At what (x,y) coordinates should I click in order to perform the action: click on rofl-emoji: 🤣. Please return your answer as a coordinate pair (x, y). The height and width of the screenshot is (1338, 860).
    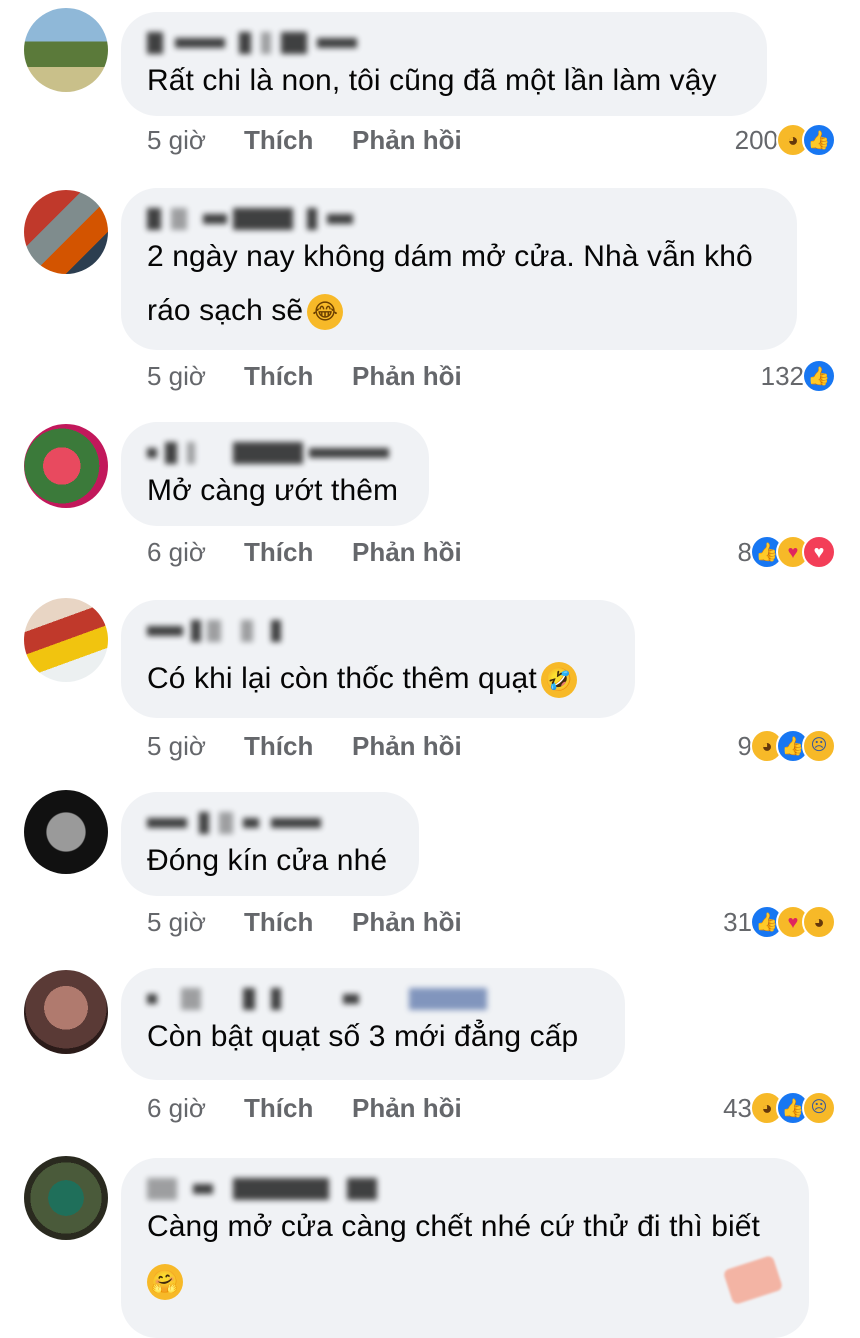
    Looking at the image, I should click on (558, 680).